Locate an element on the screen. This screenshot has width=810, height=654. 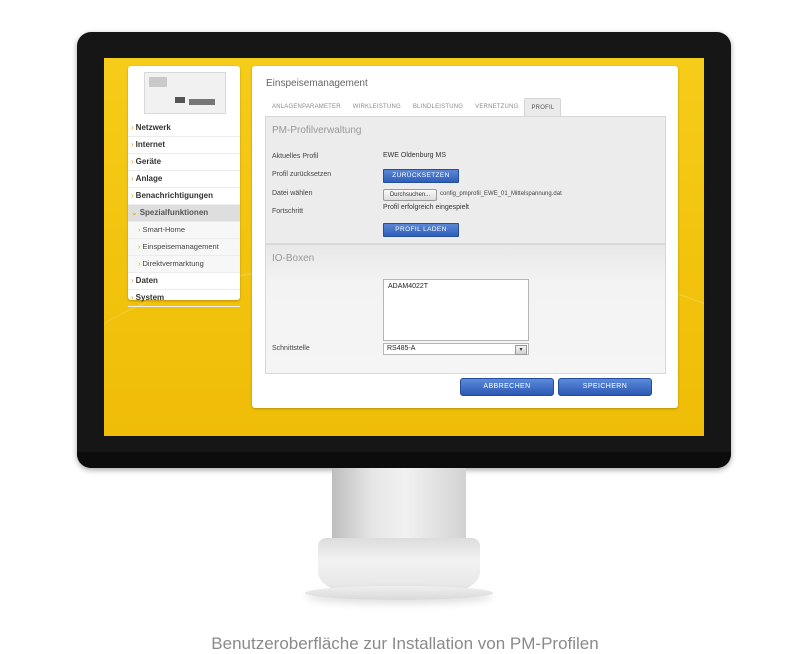
tab-anlagenparameter: ANLAGENPARAMETER is located at coordinates (306, 107).